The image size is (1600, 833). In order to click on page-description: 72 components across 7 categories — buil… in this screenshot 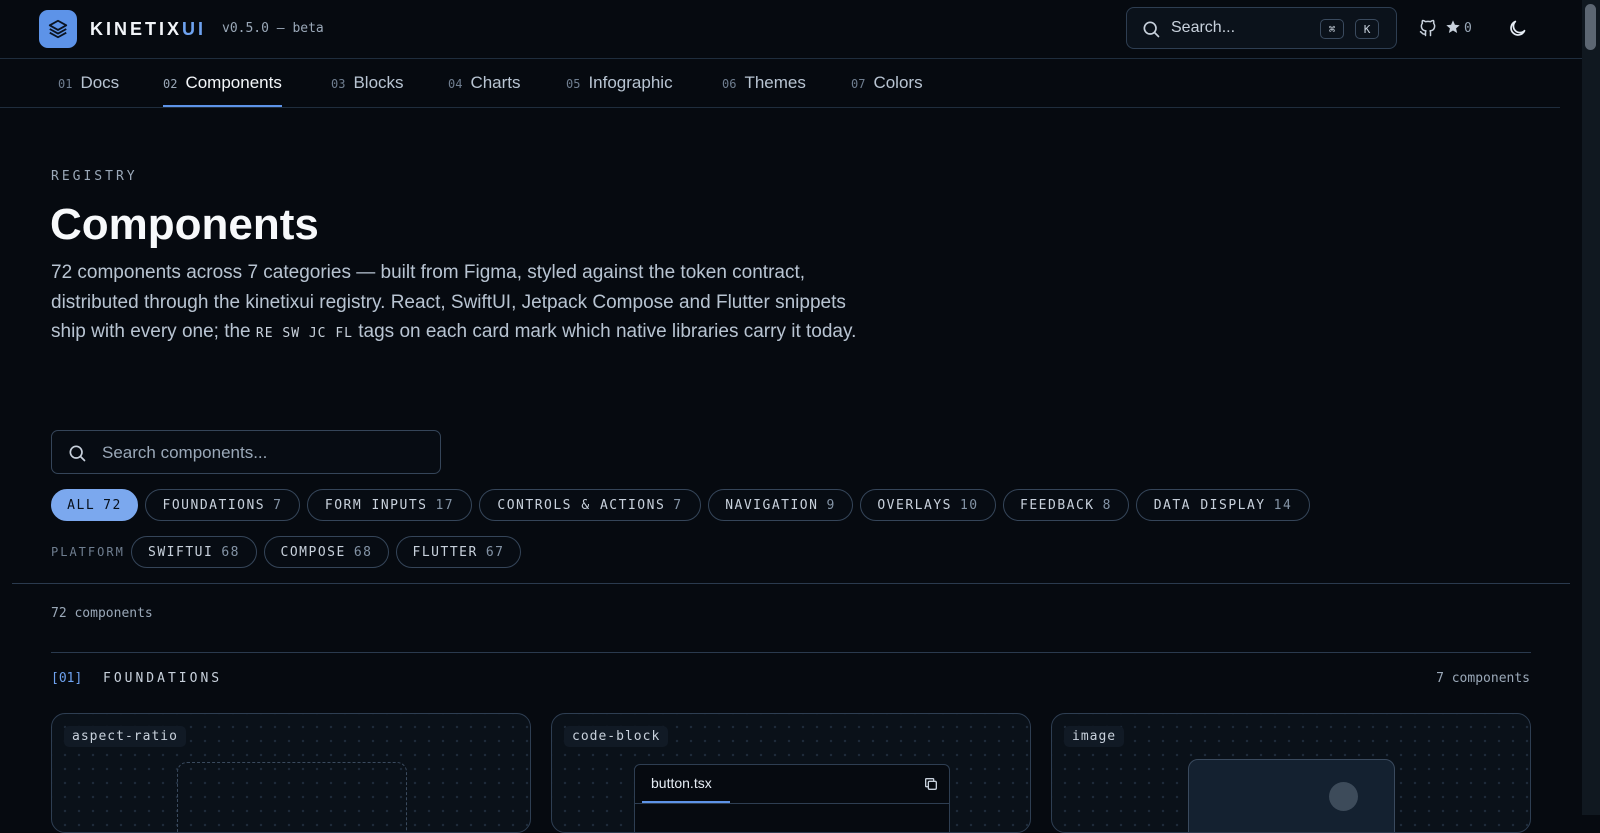, I will do `click(454, 302)`.